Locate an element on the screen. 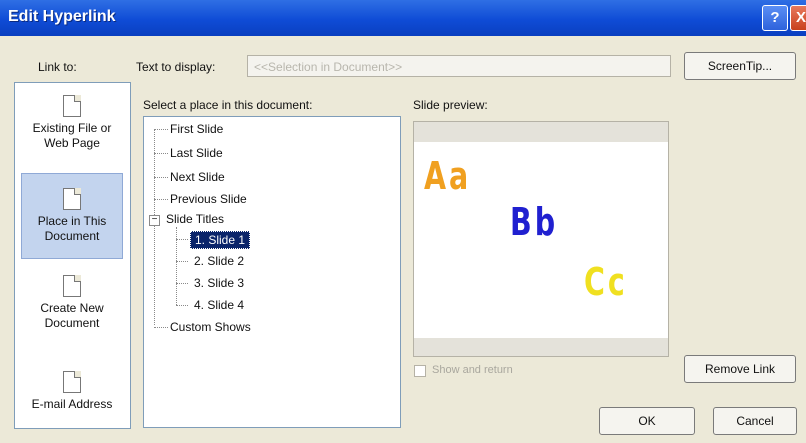 This screenshot has height=443, width=806. collapse-toggle: − is located at coordinates (154, 220).